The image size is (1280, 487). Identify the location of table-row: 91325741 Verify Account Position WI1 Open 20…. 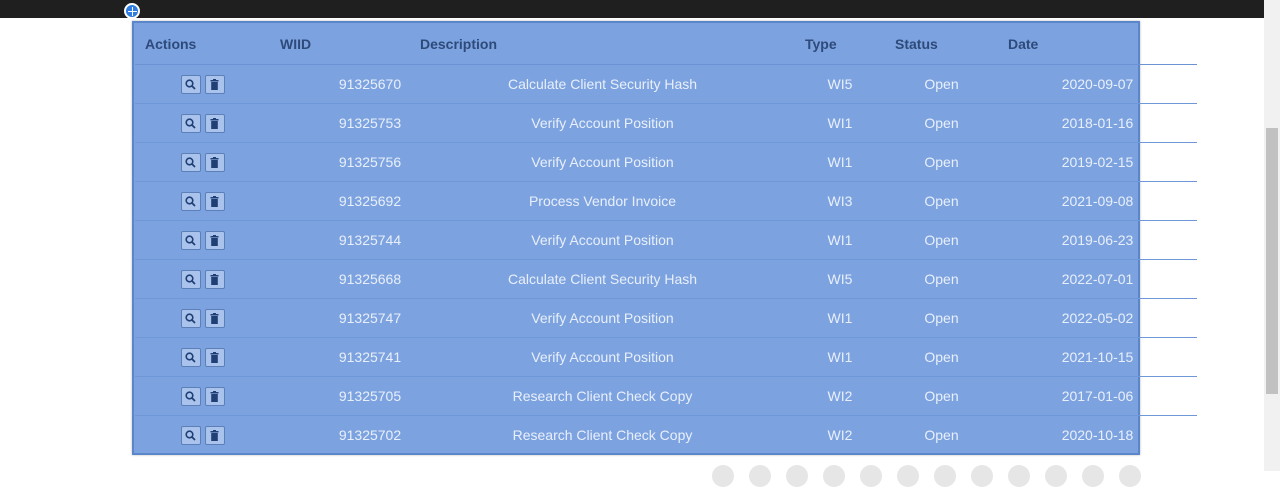
(666, 357).